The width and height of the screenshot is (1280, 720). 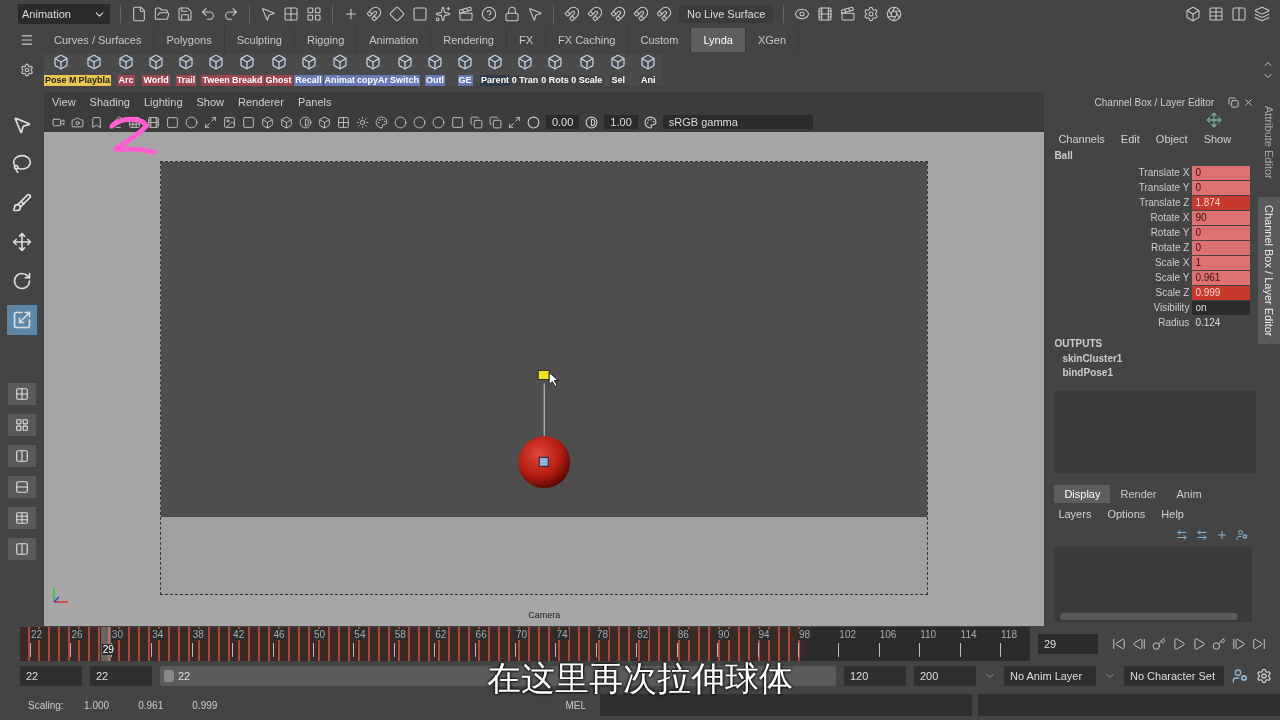 I want to click on help-icon, so click(x=489, y=14).